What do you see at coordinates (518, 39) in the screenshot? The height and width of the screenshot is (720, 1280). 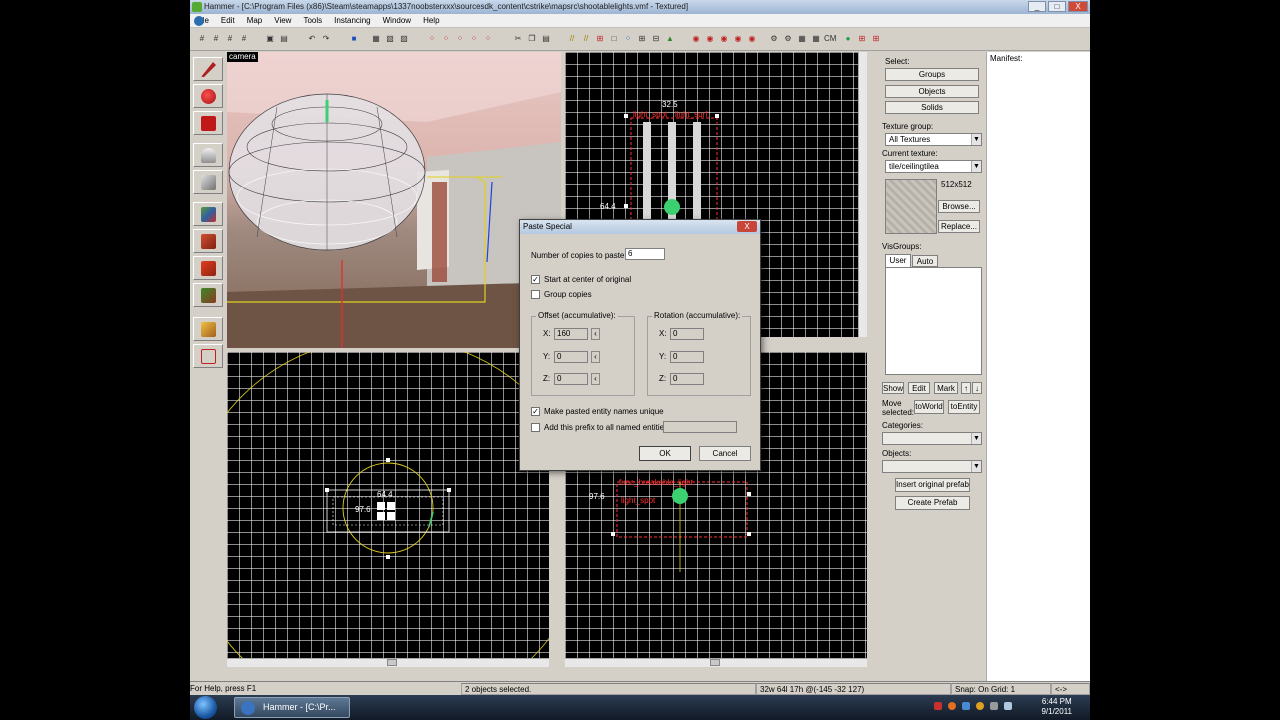 I see `cut-icon: ✂` at bounding box center [518, 39].